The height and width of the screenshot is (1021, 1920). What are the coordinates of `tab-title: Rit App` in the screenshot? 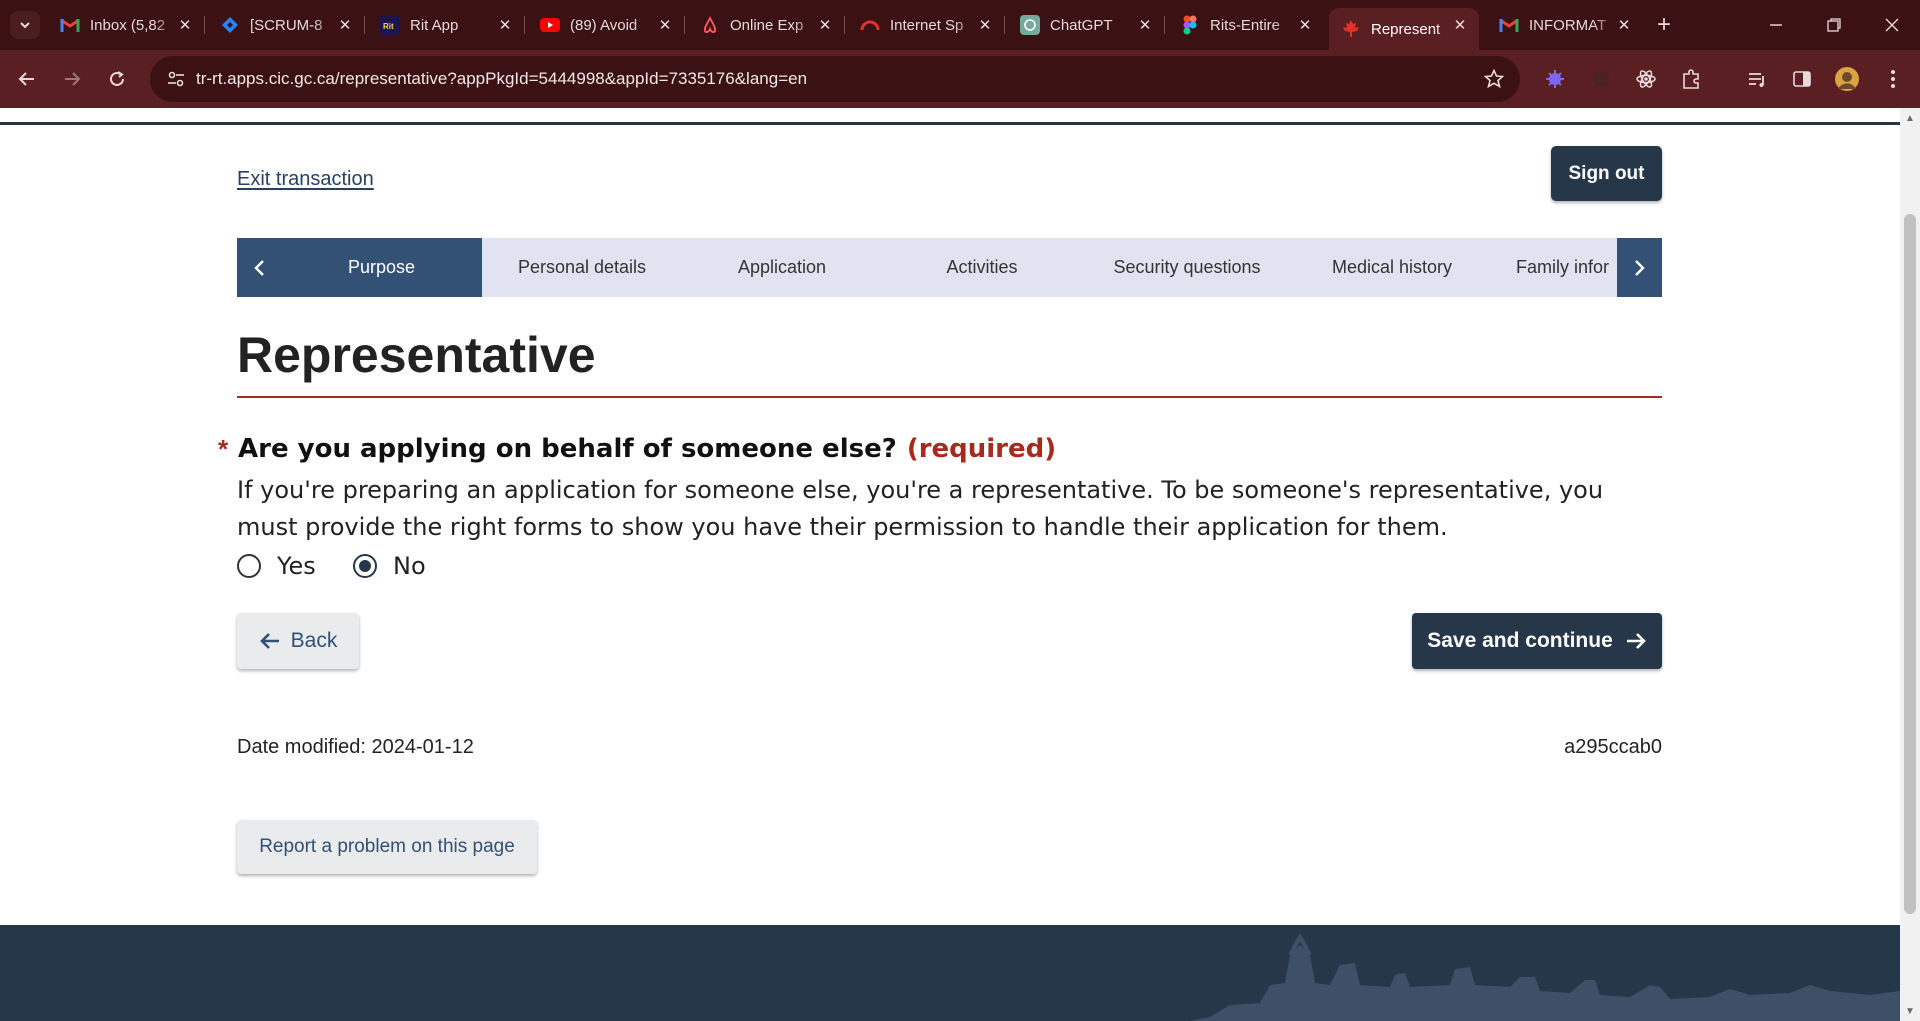 It's located at (434, 25).